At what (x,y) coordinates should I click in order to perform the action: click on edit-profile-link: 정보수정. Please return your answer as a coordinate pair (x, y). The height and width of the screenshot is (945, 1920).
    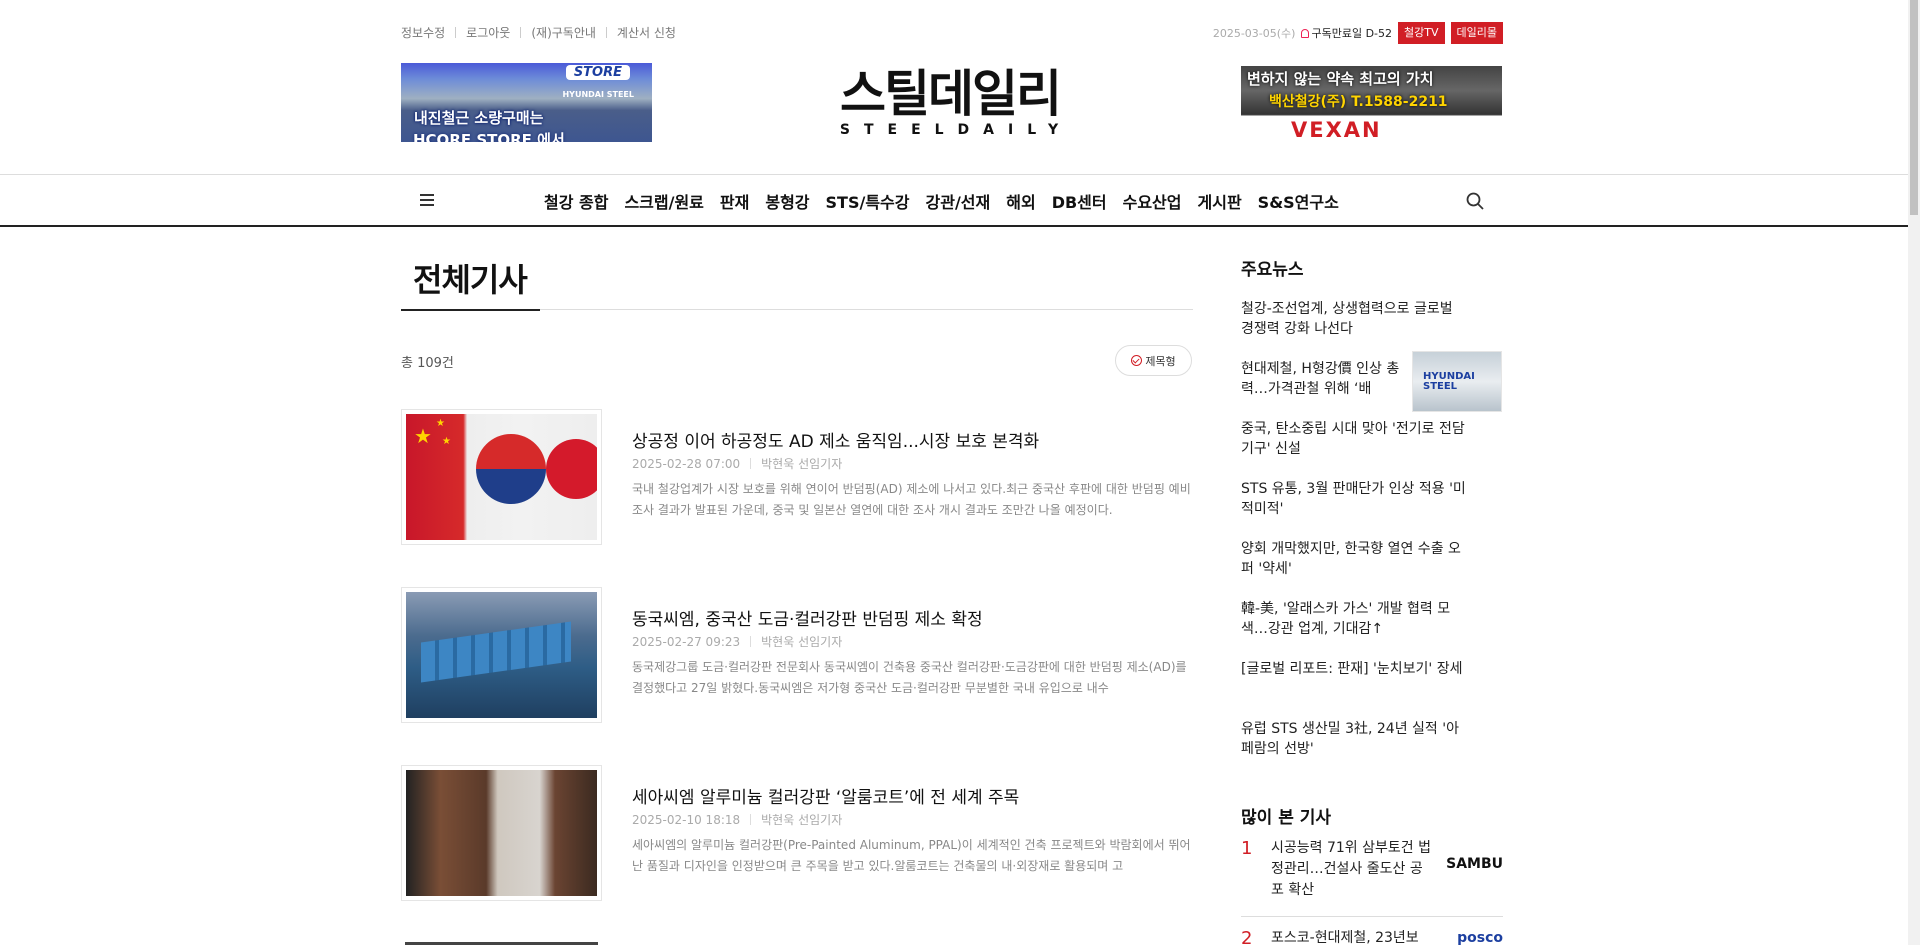
    Looking at the image, I should click on (423, 32).